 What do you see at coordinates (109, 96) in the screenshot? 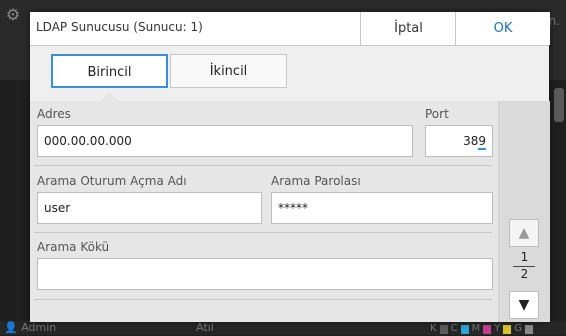
I see `active-tab-pointer` at bounding box center [109, 96].